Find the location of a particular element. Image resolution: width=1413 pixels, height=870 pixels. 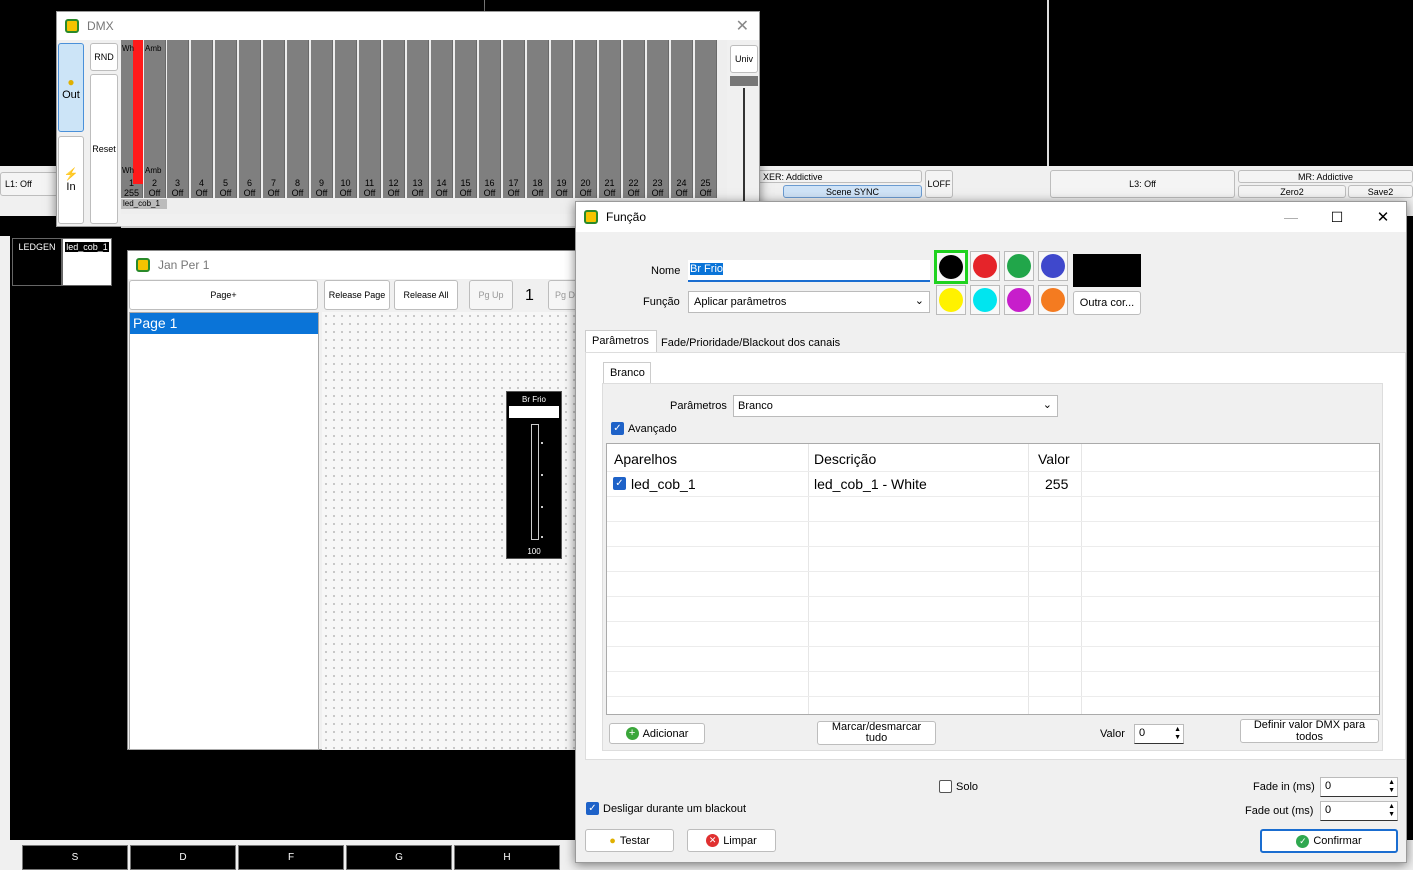

rnd-button: RND is located at coordinates (104, 57).